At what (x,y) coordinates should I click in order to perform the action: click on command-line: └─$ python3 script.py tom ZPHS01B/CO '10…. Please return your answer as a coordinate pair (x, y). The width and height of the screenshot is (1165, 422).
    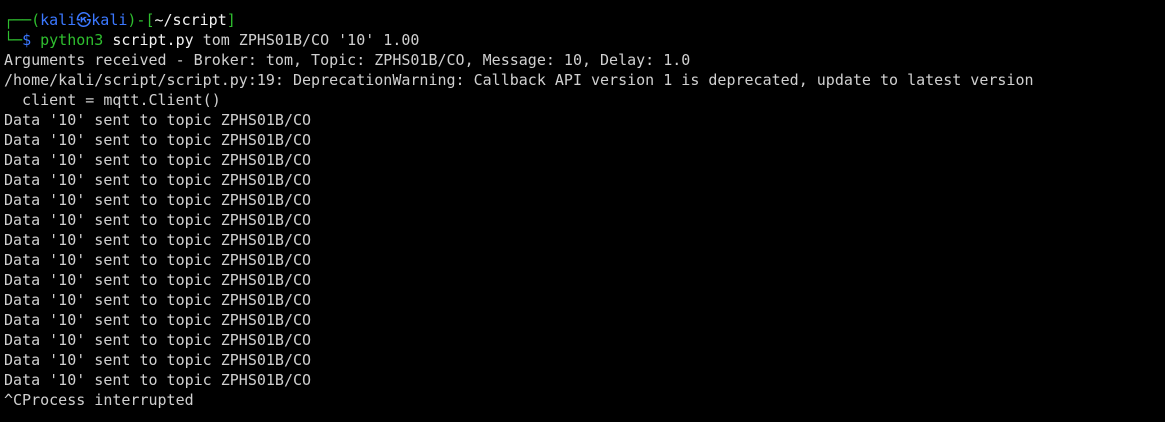
    Looking at the image, I should click on (584, 40).